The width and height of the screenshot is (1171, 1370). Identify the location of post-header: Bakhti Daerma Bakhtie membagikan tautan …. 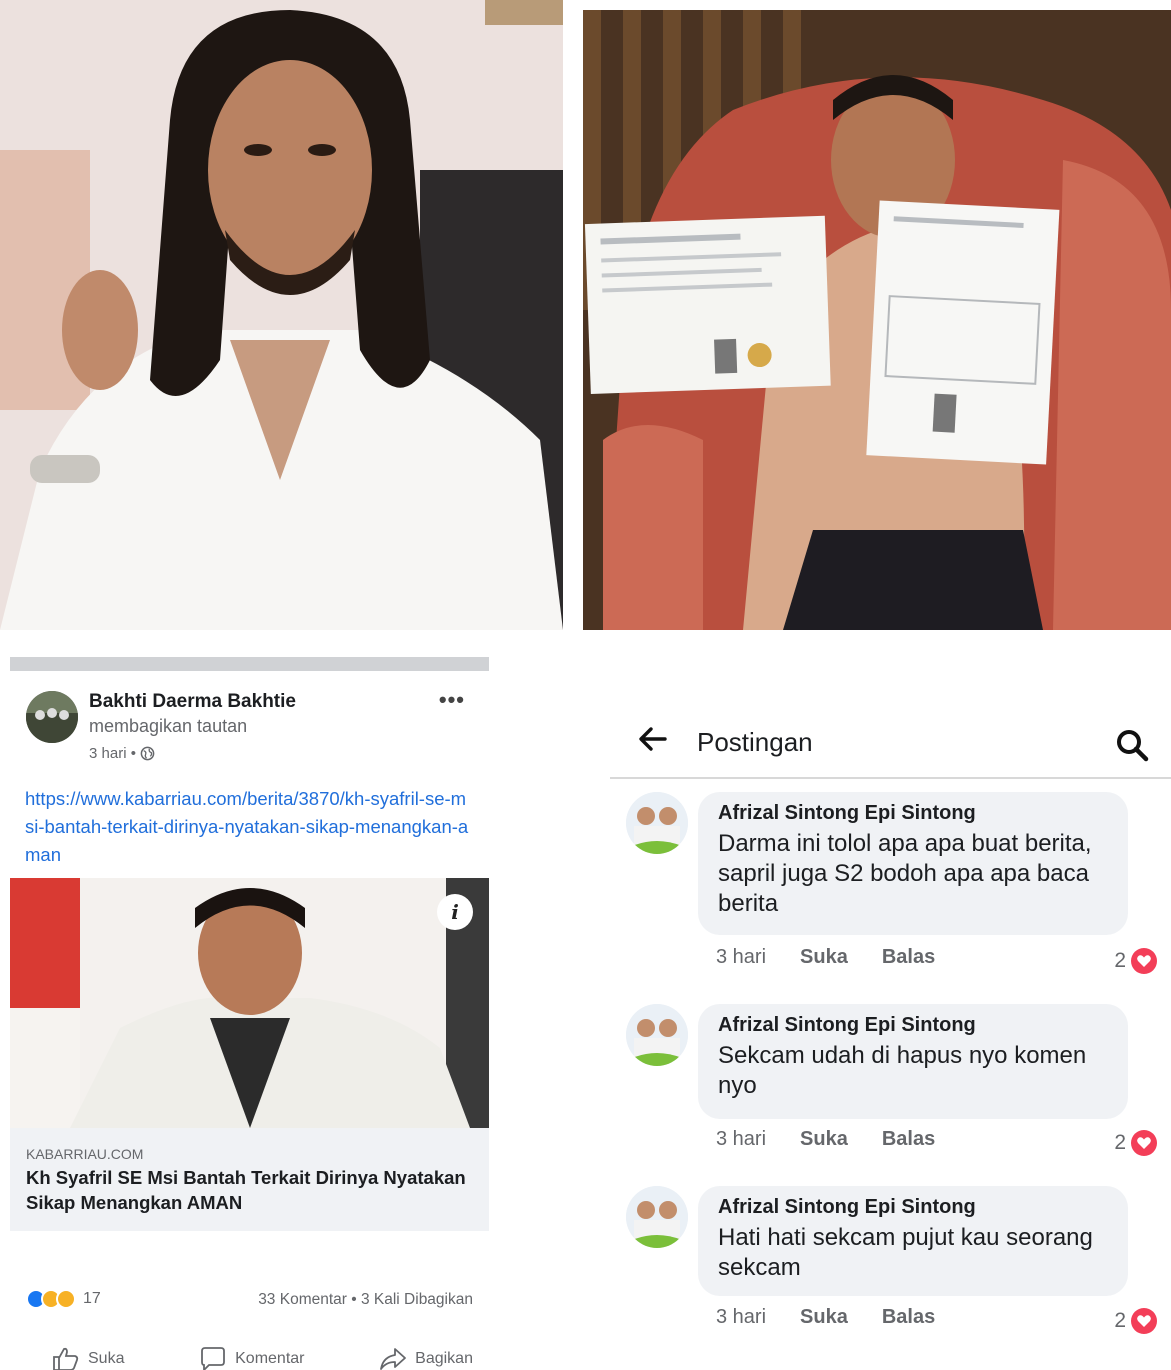
(249, 729).